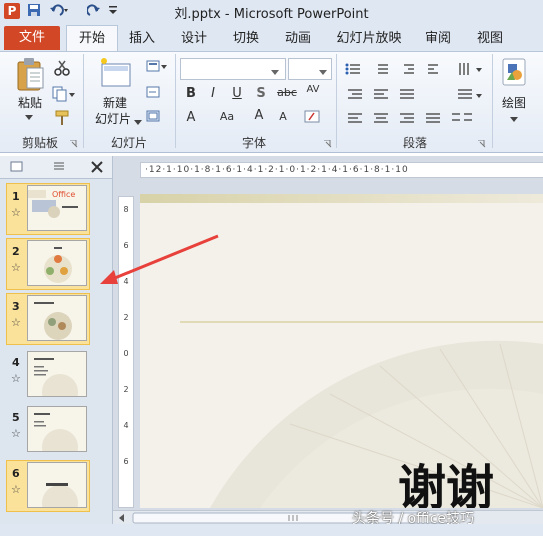 This screenshot has width=543, height=536. What do you see at coordinates (194, 38) in the screenshot?
I see `tab-design: 设计` at bounding box center [194, 38].